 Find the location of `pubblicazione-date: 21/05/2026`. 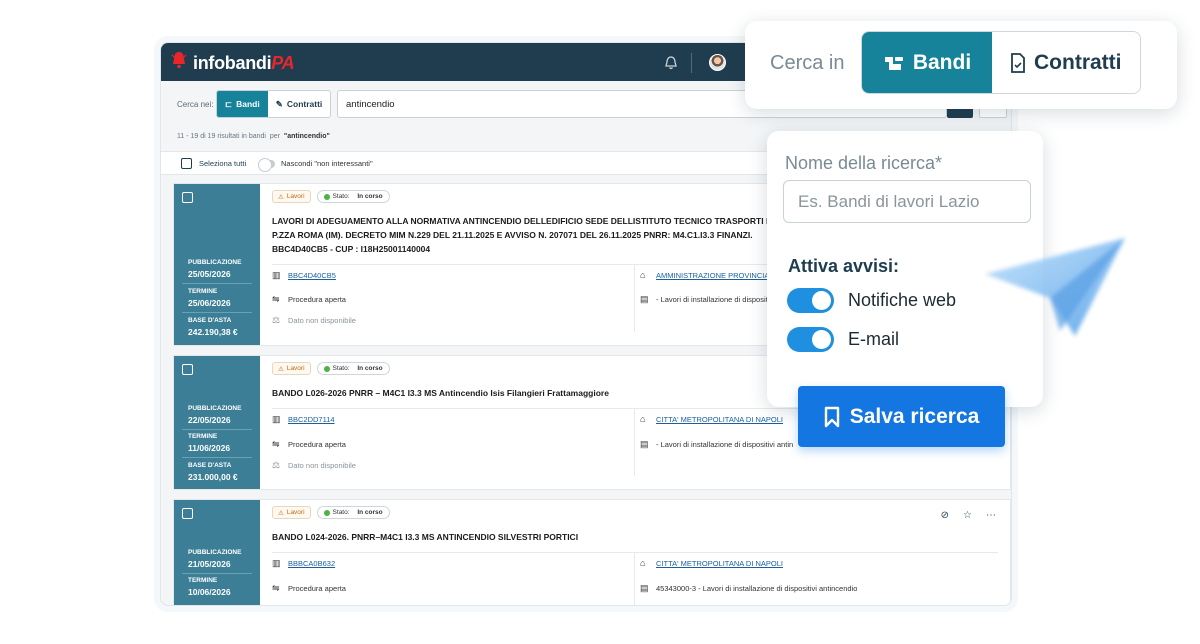

pubblicazione-date: 21/05/2026 is located at coordinates (209, 564).